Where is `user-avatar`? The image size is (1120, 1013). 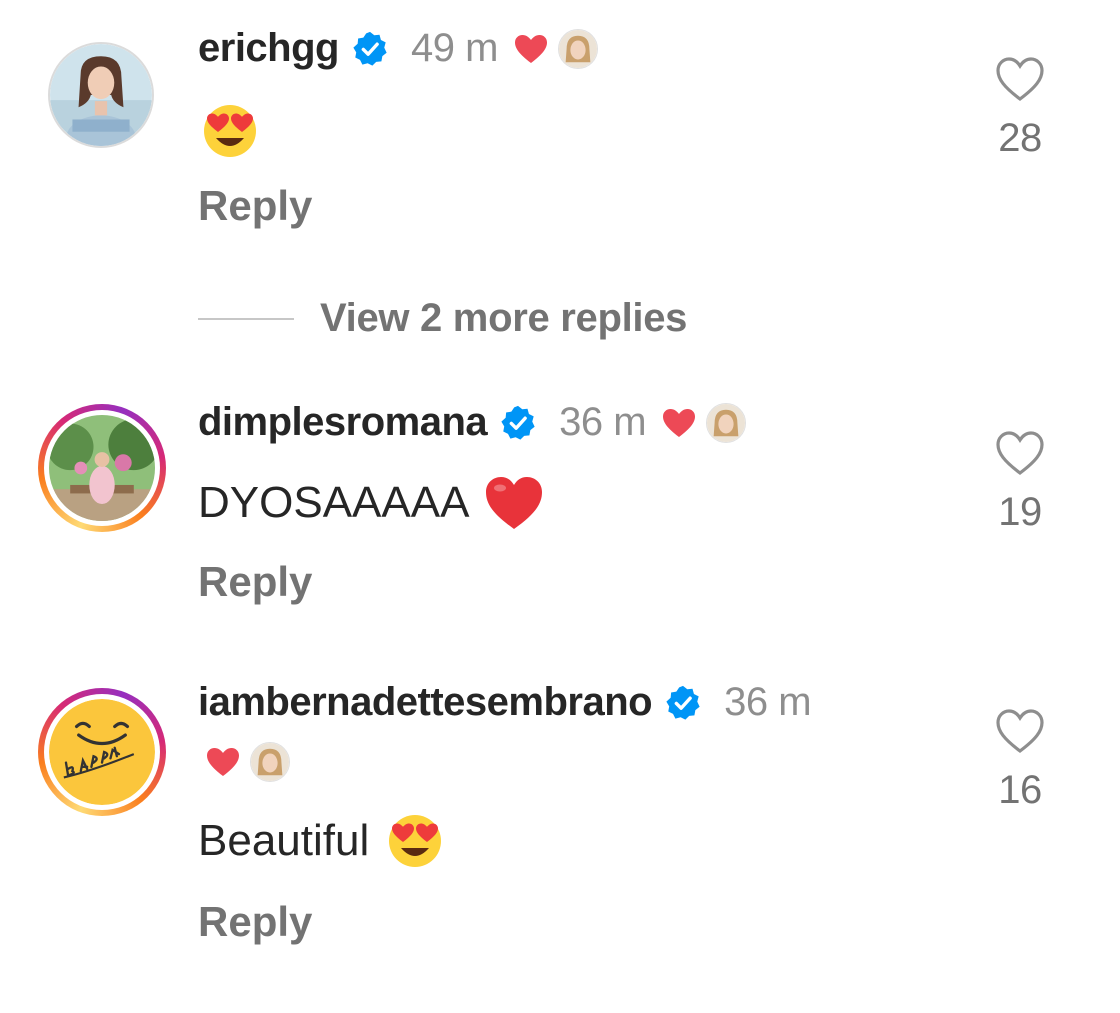
user-avatar is located at coordinates (101, 95).